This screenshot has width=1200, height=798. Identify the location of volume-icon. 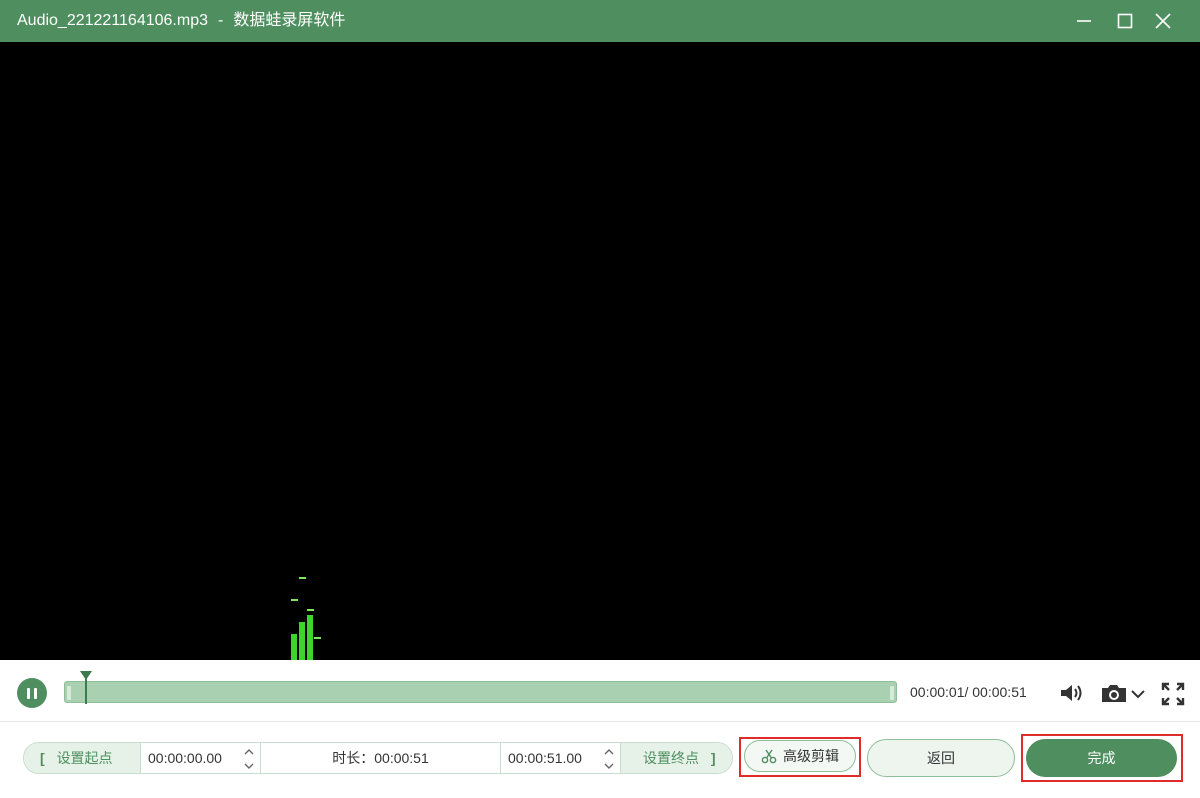
(1071, 693).